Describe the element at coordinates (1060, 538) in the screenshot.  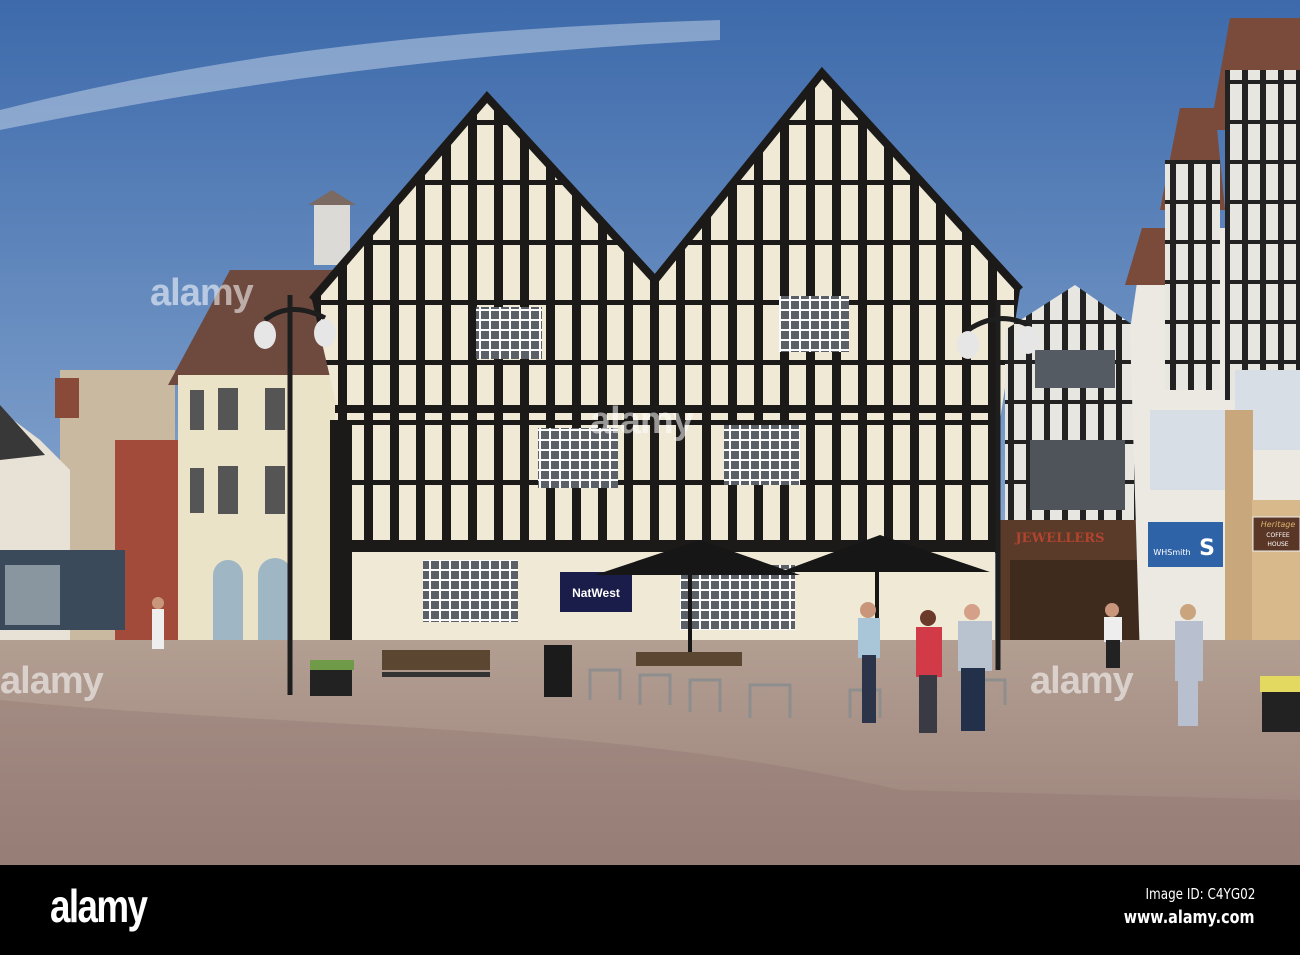
I see `jewellers-sign: JEWELLERS` at that location.